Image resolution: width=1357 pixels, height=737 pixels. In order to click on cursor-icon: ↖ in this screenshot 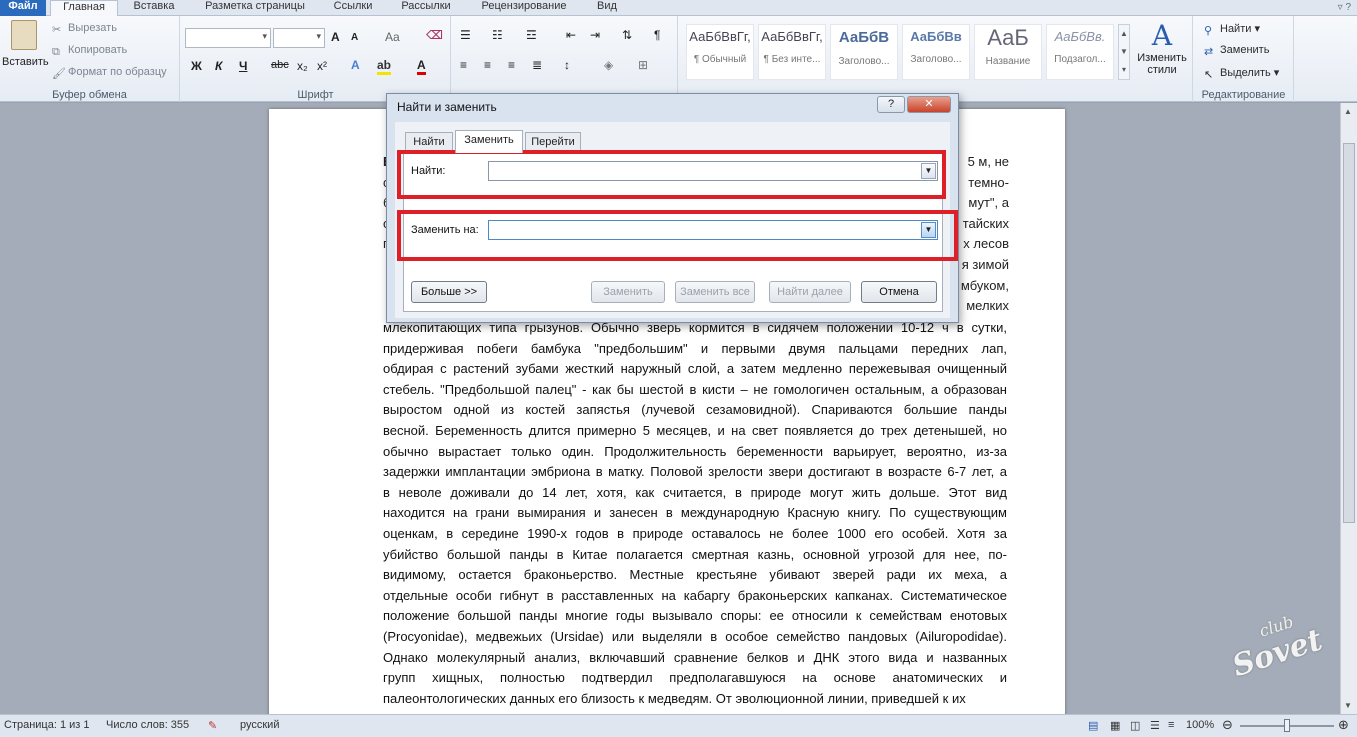, I will do `click(1209, 75)`.